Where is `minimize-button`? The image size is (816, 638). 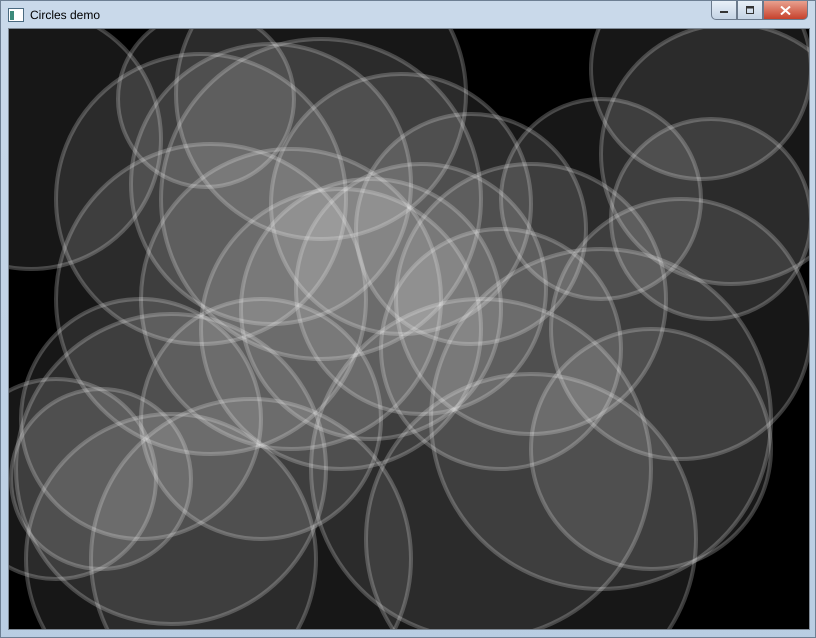
minimize-button is located at coordinates (724, 10).